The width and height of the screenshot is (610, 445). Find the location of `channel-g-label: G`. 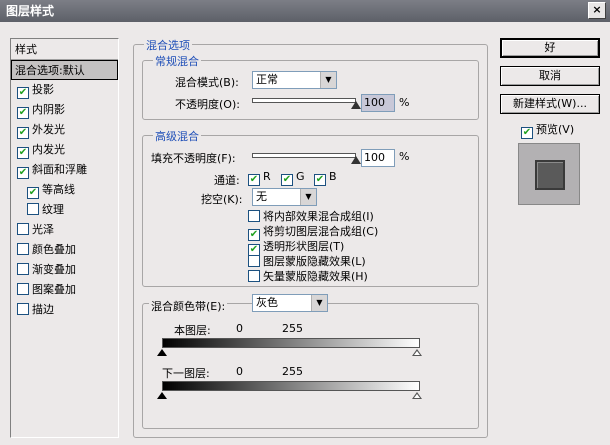

channel-g-label: G is located at coordinates (300, 176).